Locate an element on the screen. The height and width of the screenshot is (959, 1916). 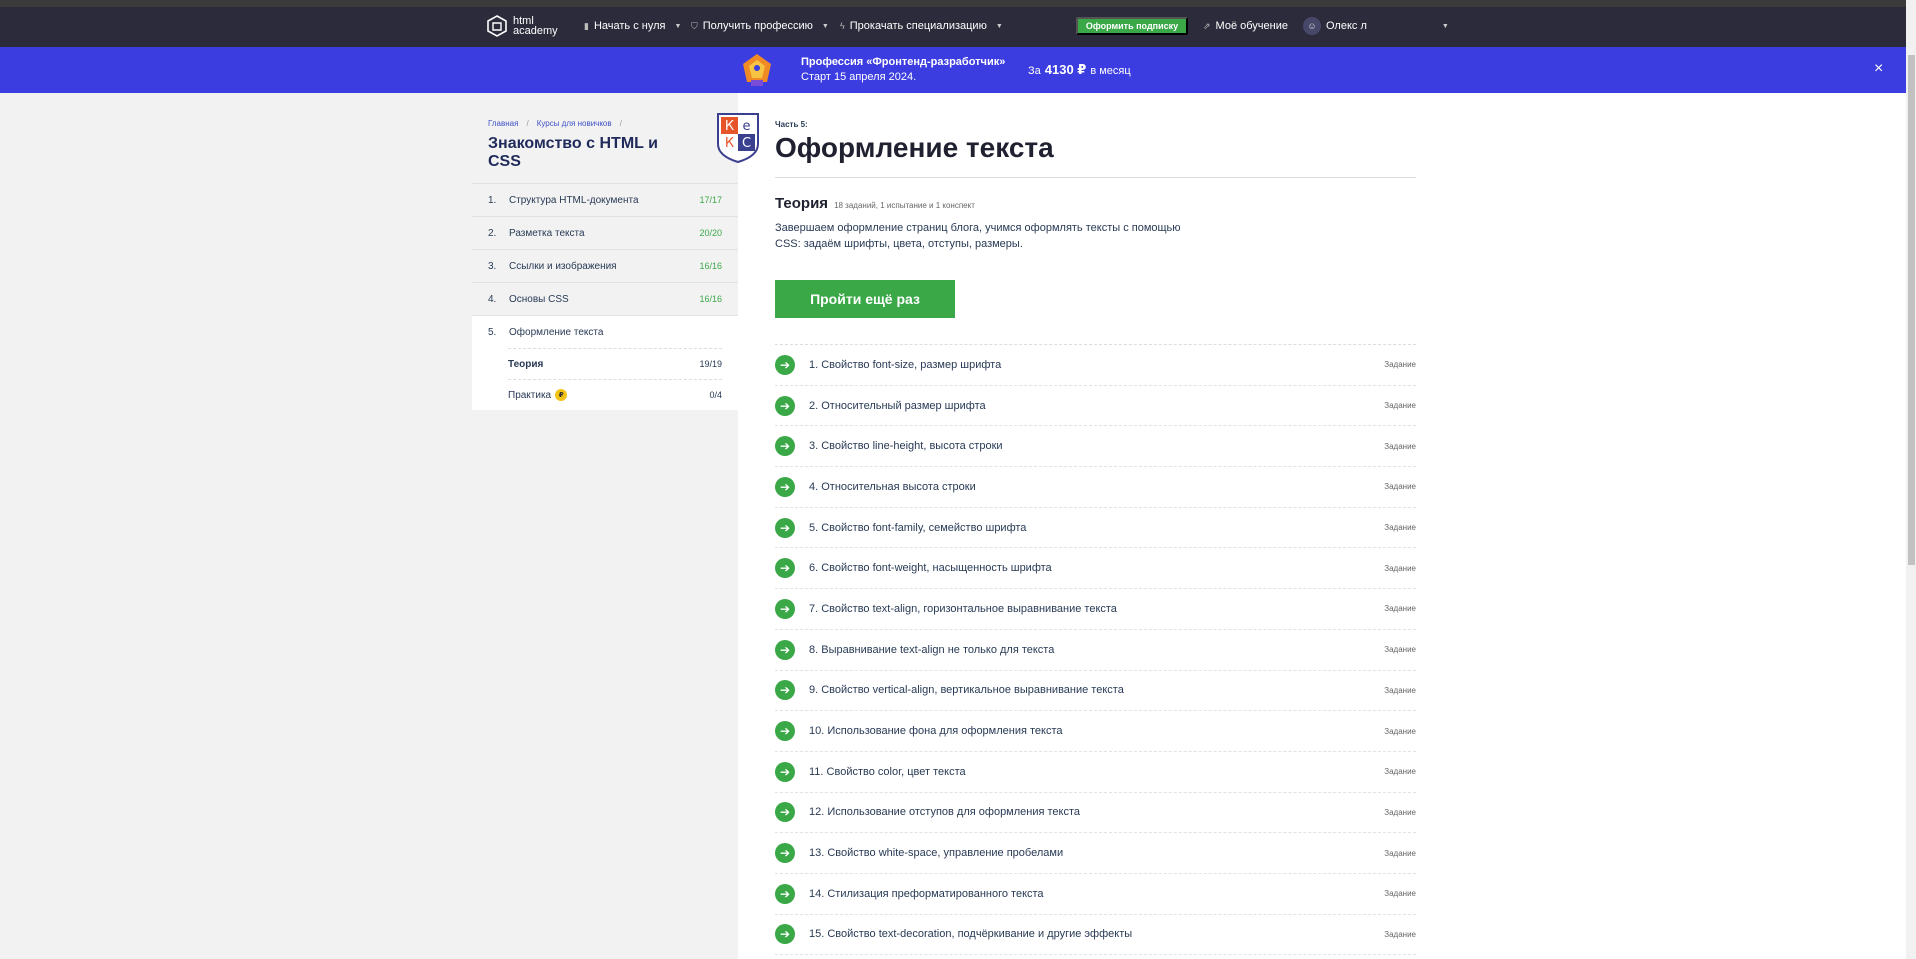
price-value: 4130 ₽ is located at coordinates (1065, 69).